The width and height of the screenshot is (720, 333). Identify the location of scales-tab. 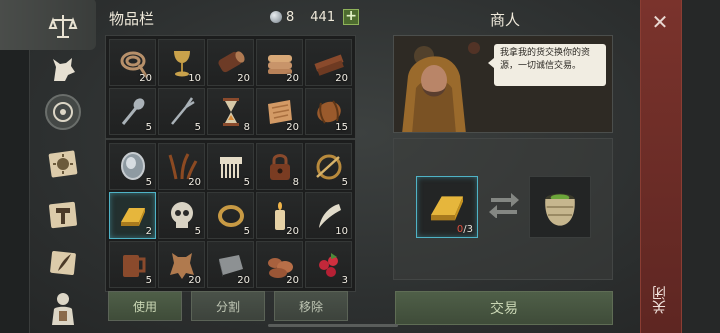
(48, 25).